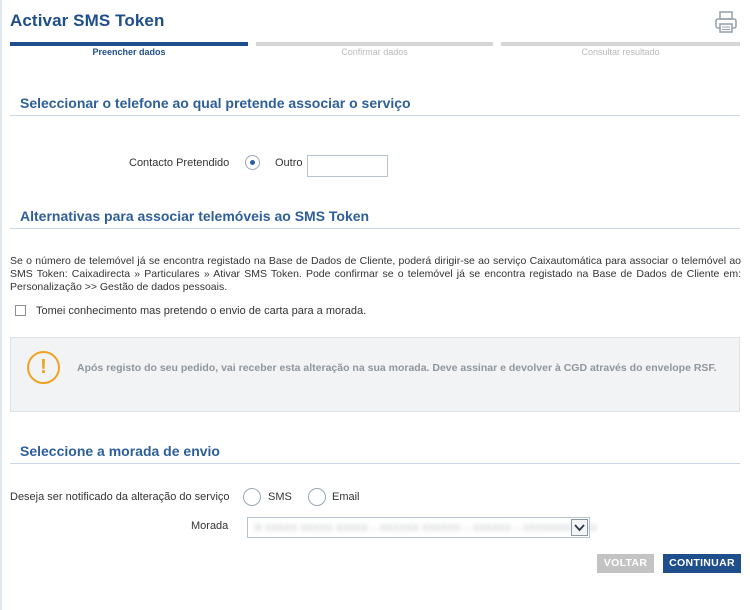 Image resolution: width=750 pixels, height=610 pixels. I want to click on printer-icon, so click(726, 22).